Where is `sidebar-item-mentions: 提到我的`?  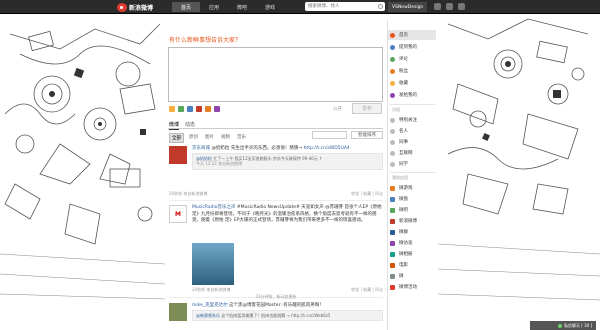
sidebar-item-mentions: 提到我的 is located at coordinates (412, 47).